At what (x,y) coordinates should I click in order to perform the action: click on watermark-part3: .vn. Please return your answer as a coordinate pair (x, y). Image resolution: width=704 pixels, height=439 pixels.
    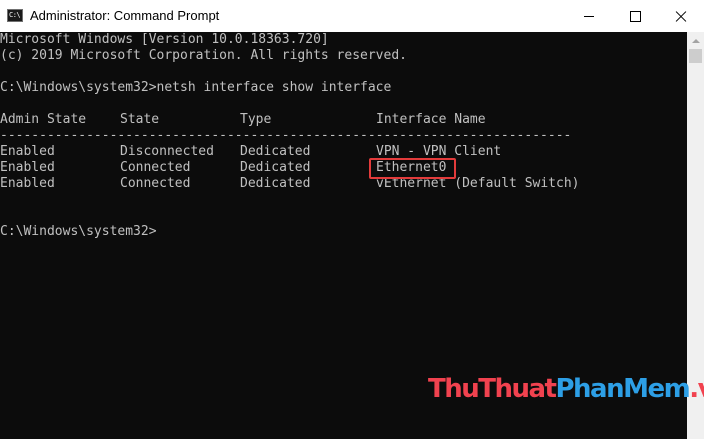
    Looking at the image, I should click on (696, 389).